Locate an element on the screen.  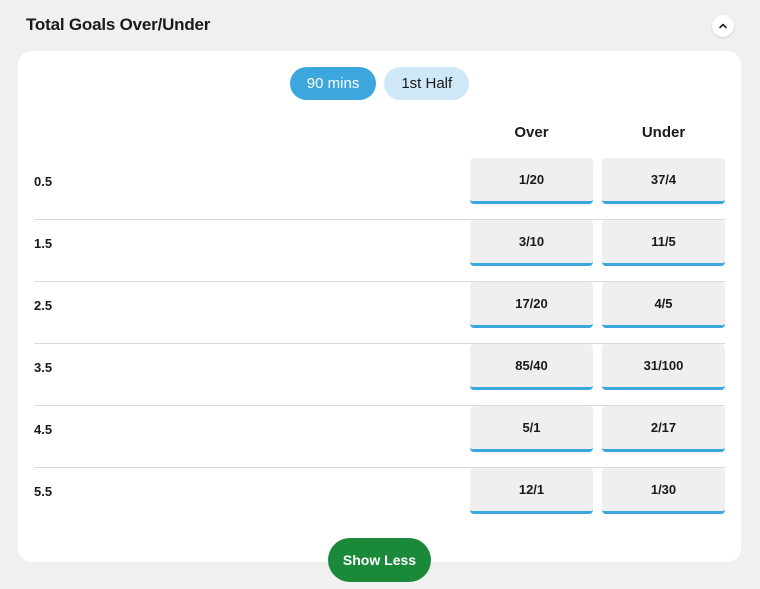
collapse-button is located at coordinates (723, 26).